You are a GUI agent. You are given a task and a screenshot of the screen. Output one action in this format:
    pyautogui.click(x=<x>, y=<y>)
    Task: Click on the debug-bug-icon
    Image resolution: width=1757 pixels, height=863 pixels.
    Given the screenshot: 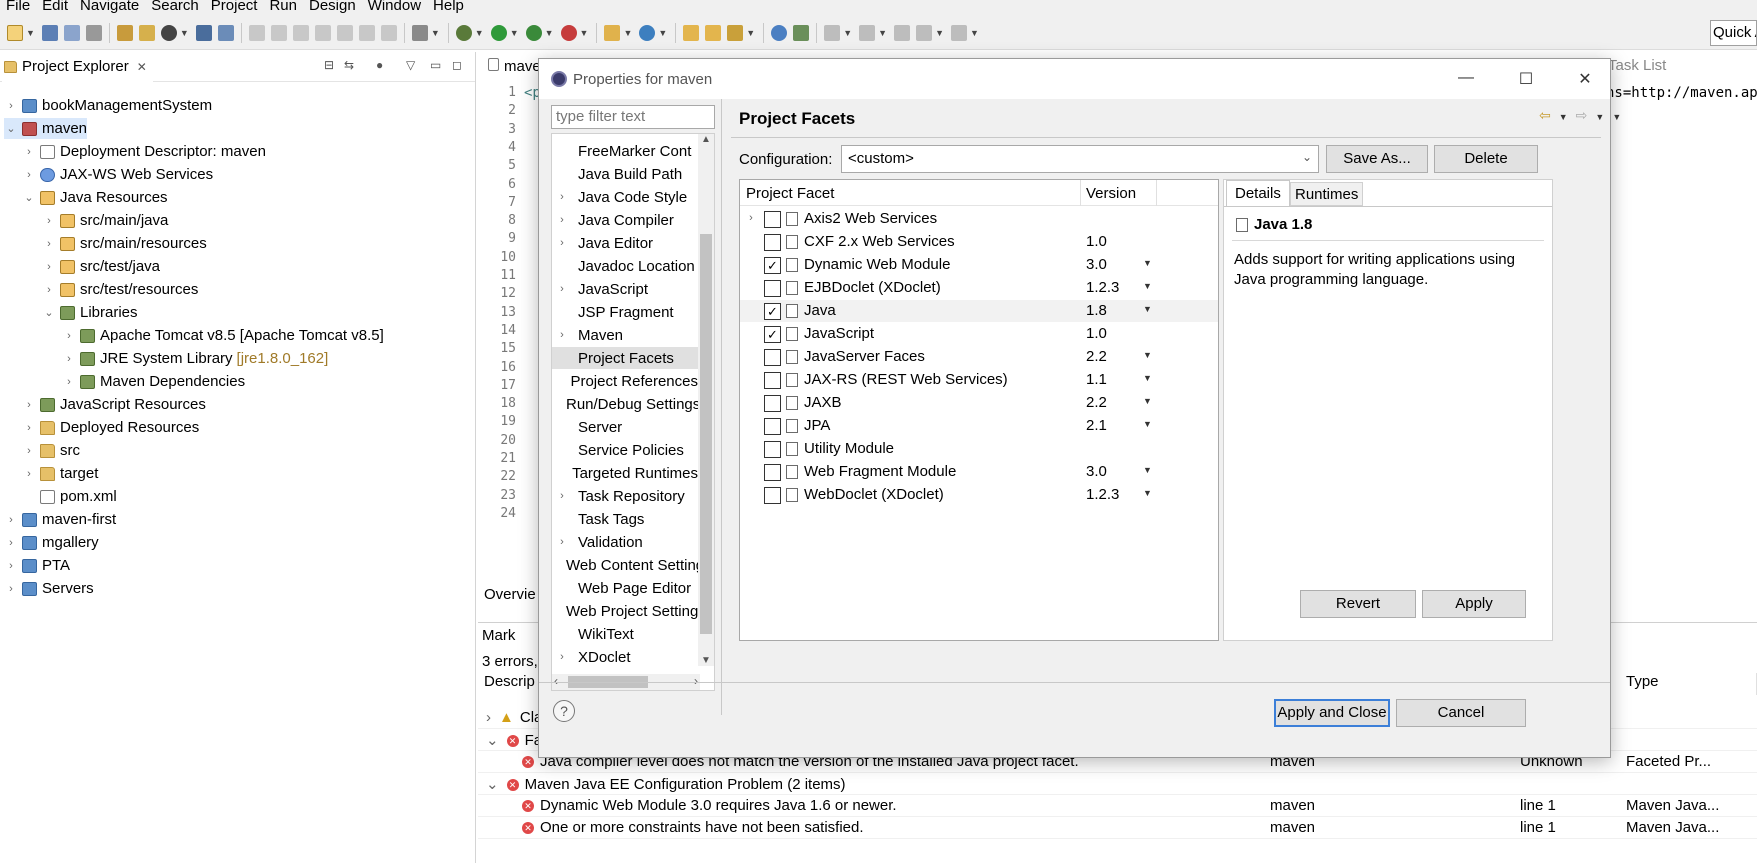 What is the action you would take?
    pyautogui.click(x=463, y=32)
    